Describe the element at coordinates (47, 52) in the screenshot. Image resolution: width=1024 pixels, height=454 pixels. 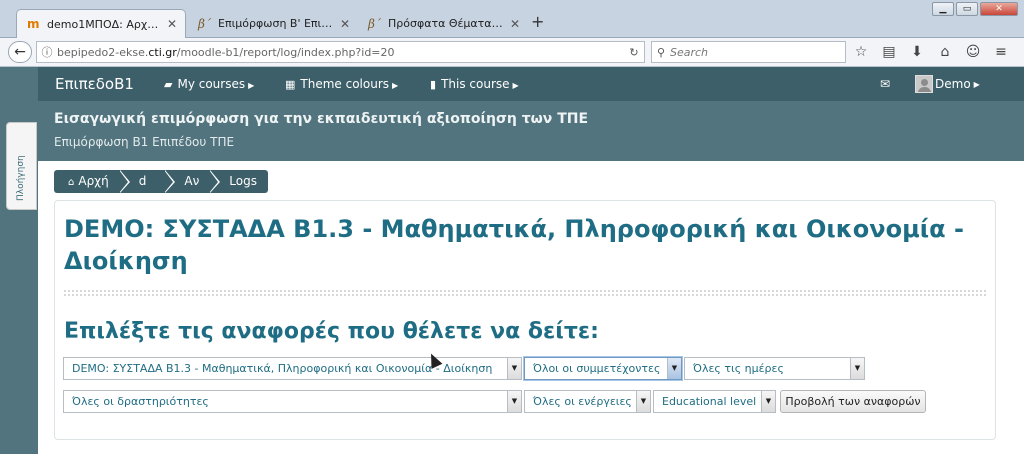
I see `info-icon: ⓘ` at that location.